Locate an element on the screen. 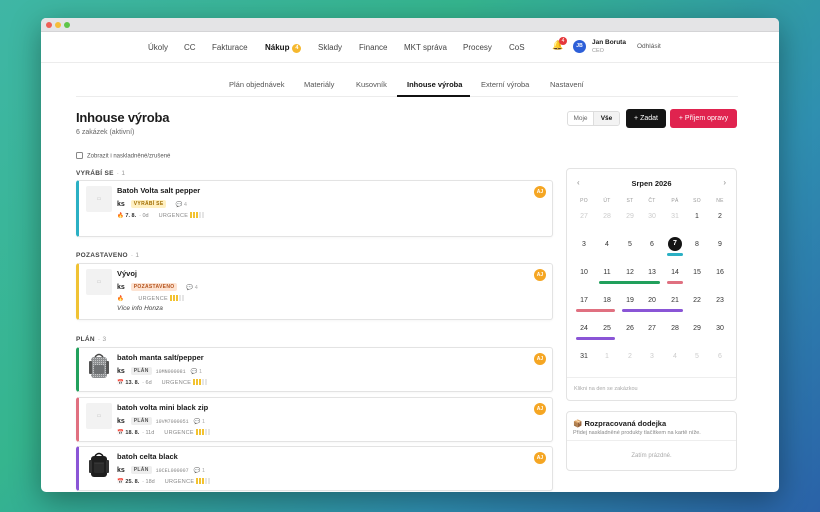  calendar-day: 26 is located at coordinates (630, 328).